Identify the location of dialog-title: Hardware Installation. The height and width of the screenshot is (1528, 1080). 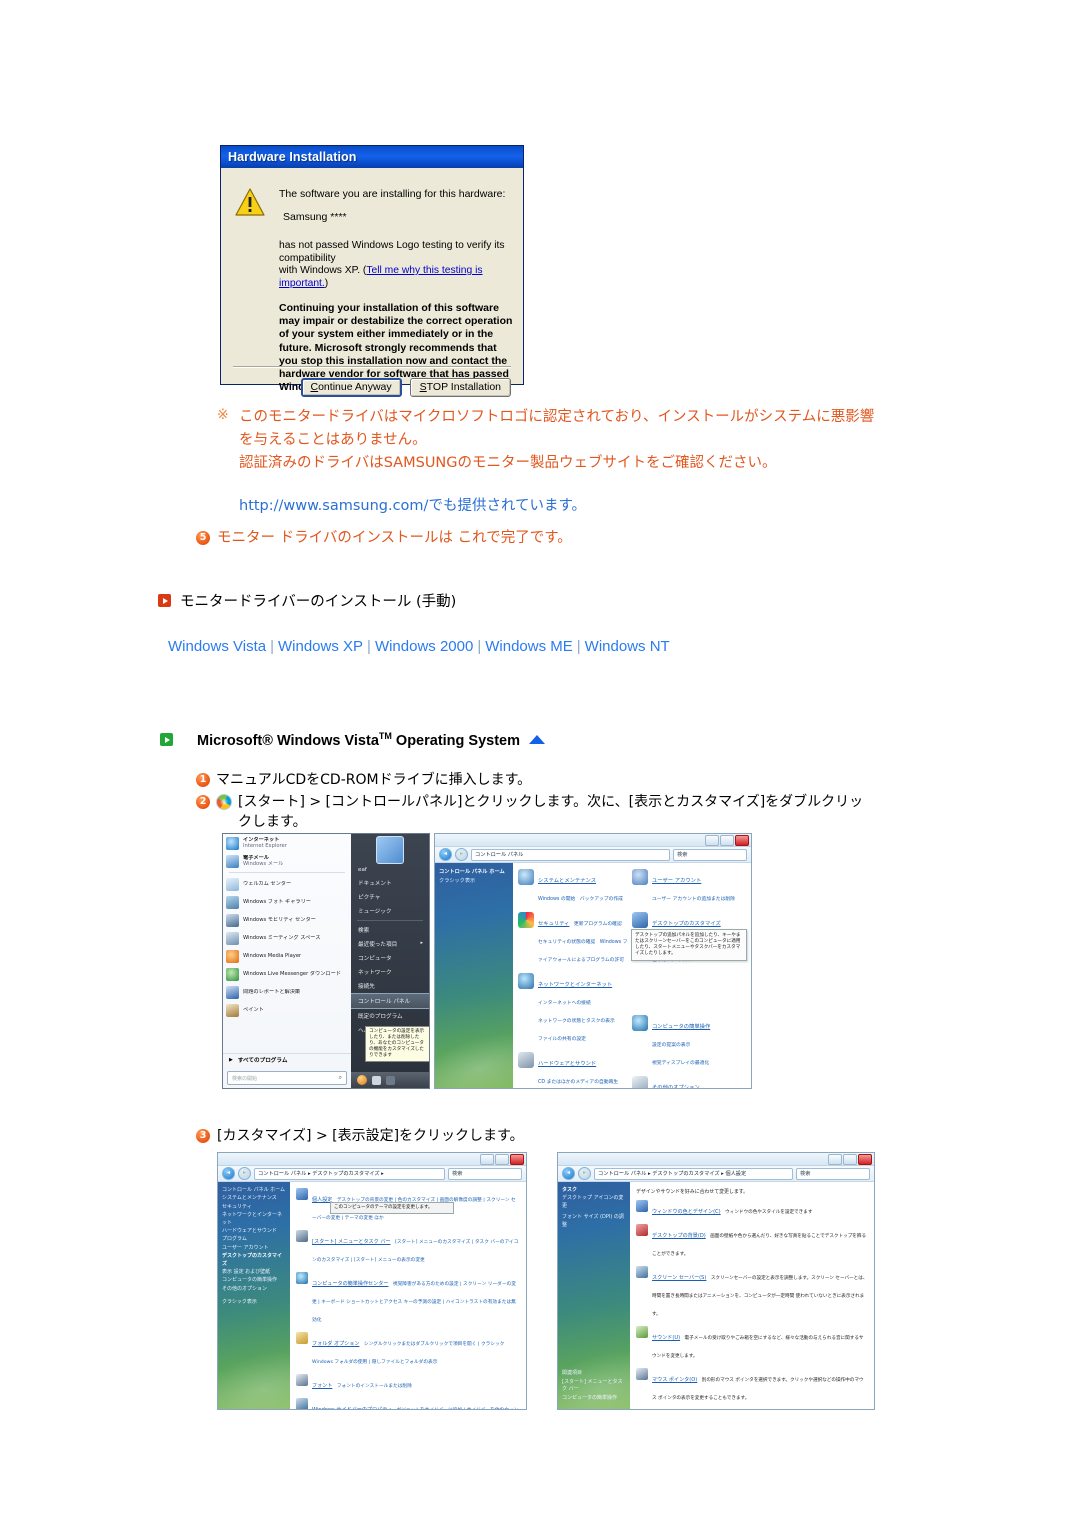
(292, 157).